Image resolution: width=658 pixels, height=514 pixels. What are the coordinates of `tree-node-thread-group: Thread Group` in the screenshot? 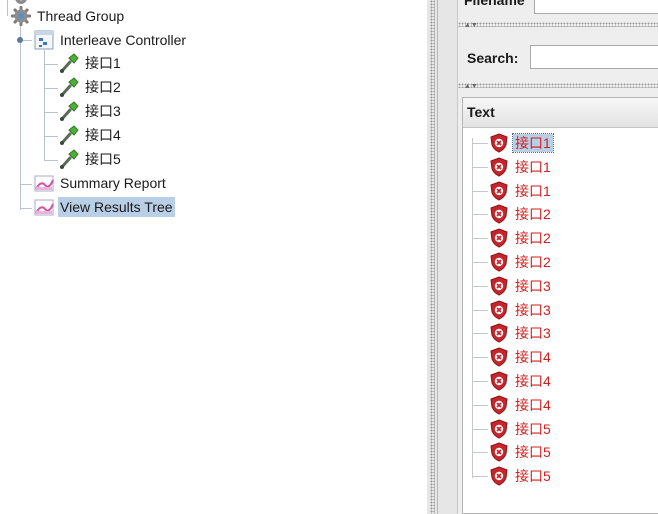 It's located at (68, 16).